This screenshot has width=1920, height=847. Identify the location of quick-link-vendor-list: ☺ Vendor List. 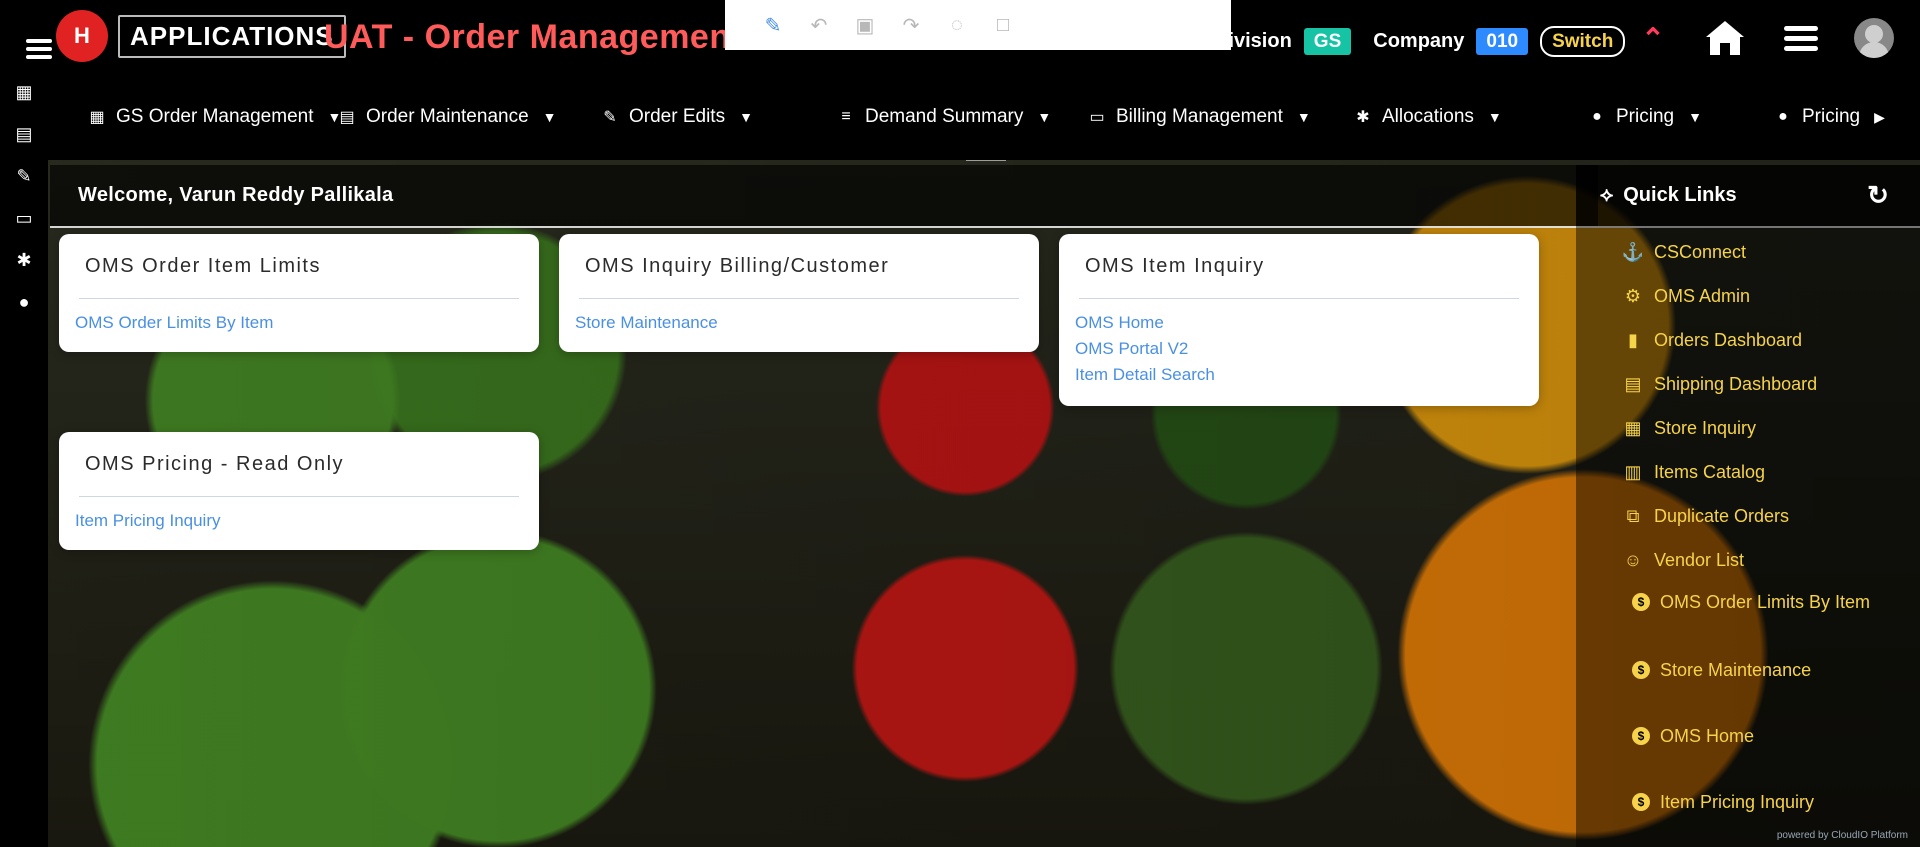
(1683, 560).